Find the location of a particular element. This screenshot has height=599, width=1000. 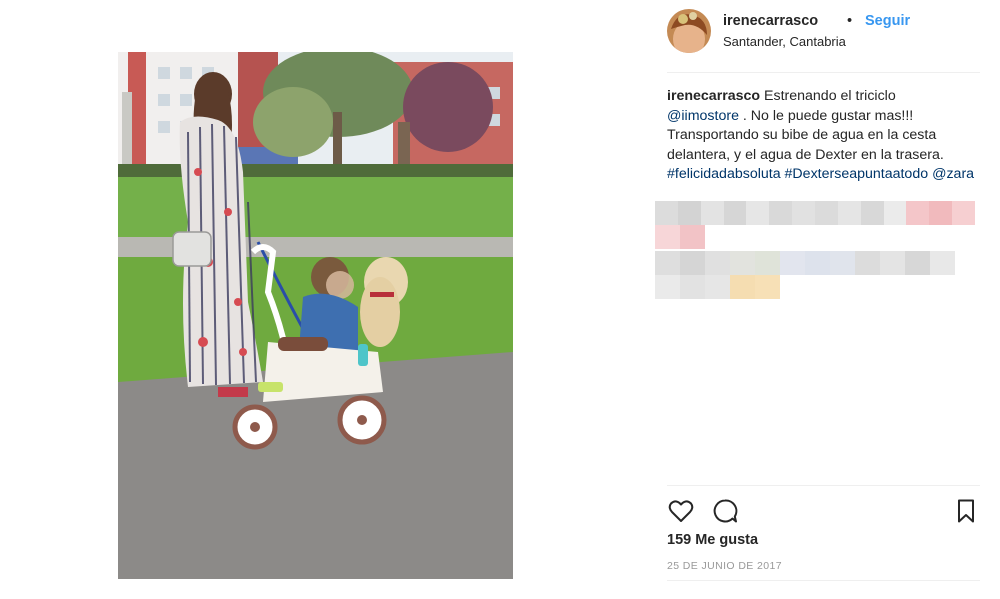

mention-link: @iimostore is located at coordinates (703, 116).